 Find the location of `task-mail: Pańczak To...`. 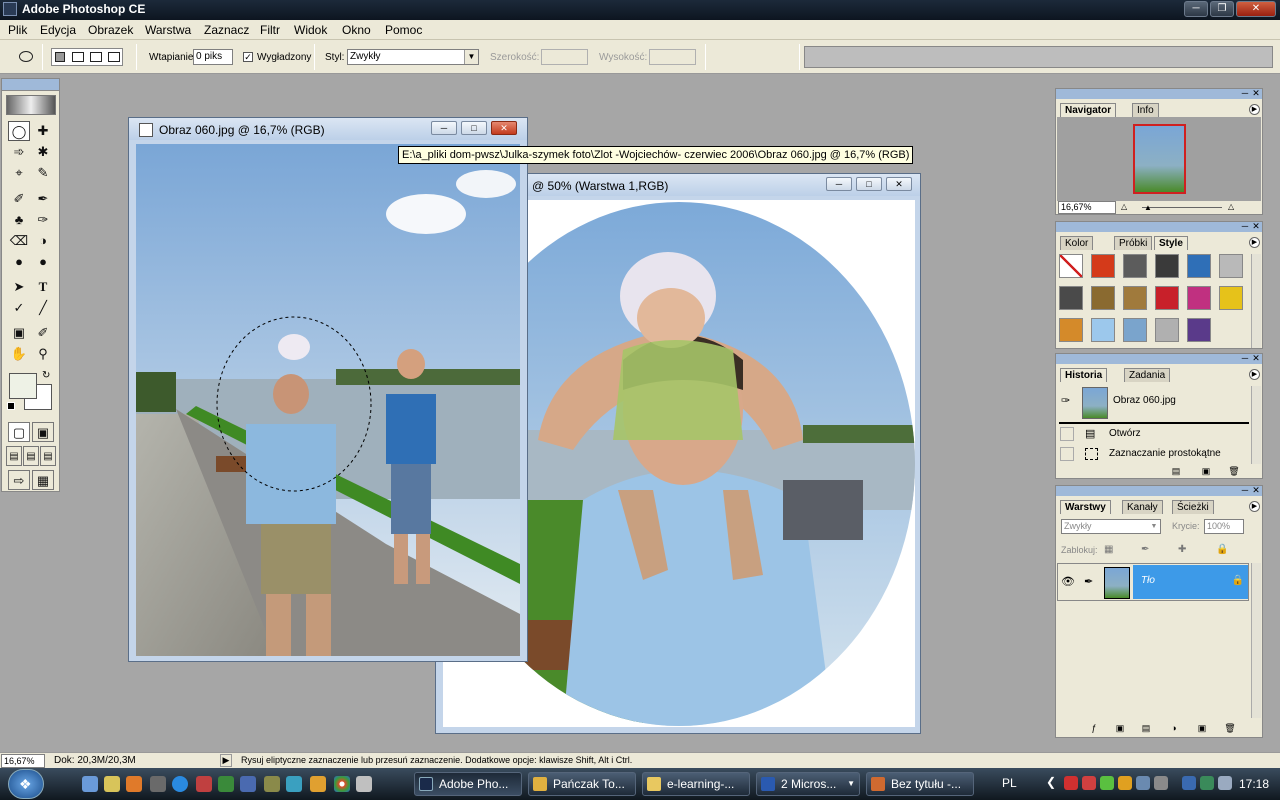

task-mail: Pańczak To... is located at coordinates (582, 784).